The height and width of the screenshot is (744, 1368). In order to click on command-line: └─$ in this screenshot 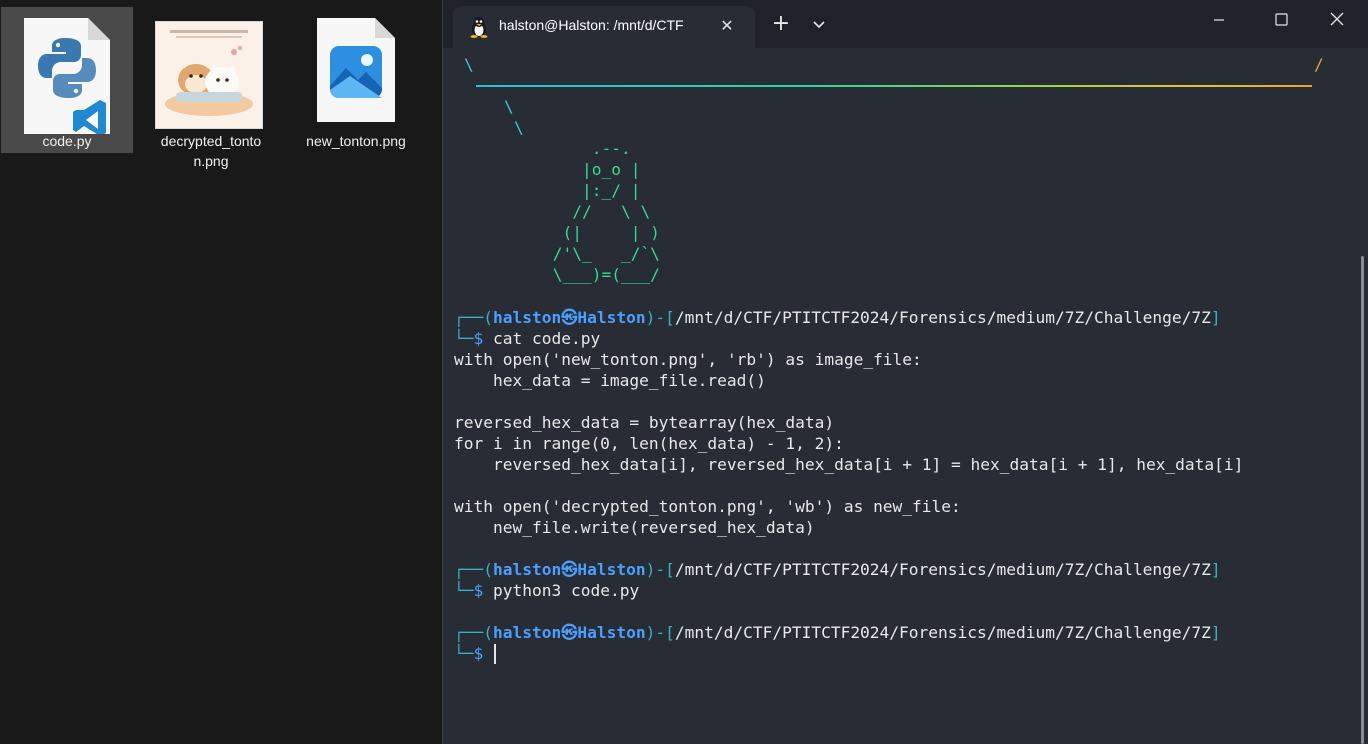, I will do `click(468, 653)`.